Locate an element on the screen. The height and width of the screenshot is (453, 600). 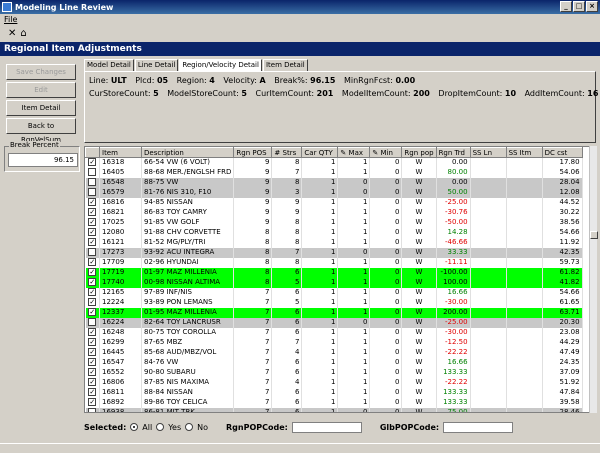
cell-trd: 133.33 is located at coordinates (453, 372).